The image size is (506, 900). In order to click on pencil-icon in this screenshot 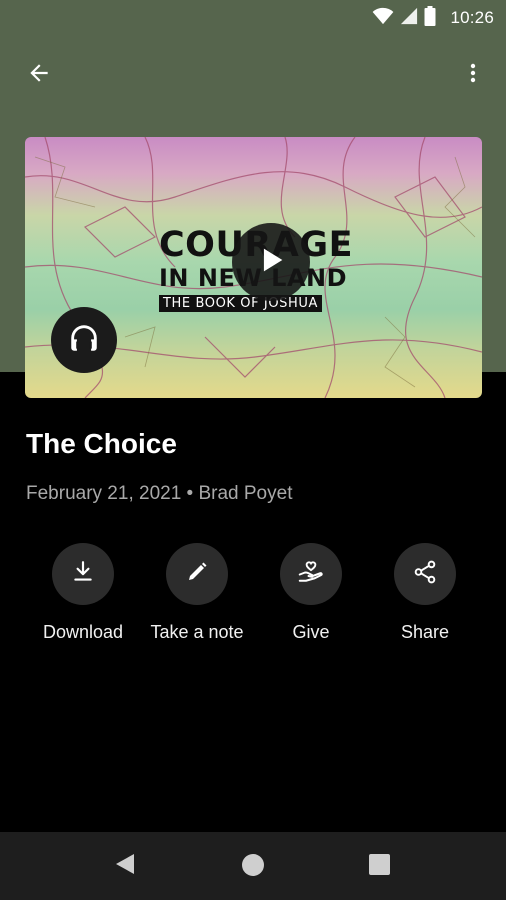, I will do `click(197, 574)`.